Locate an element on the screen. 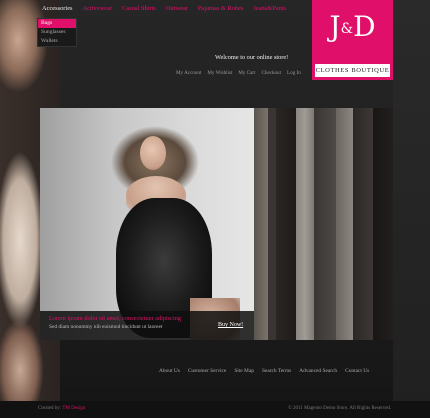 This screenshot has width=430, height=418. buy-now-link: Buy Now! is located at coordinates (230, 325).